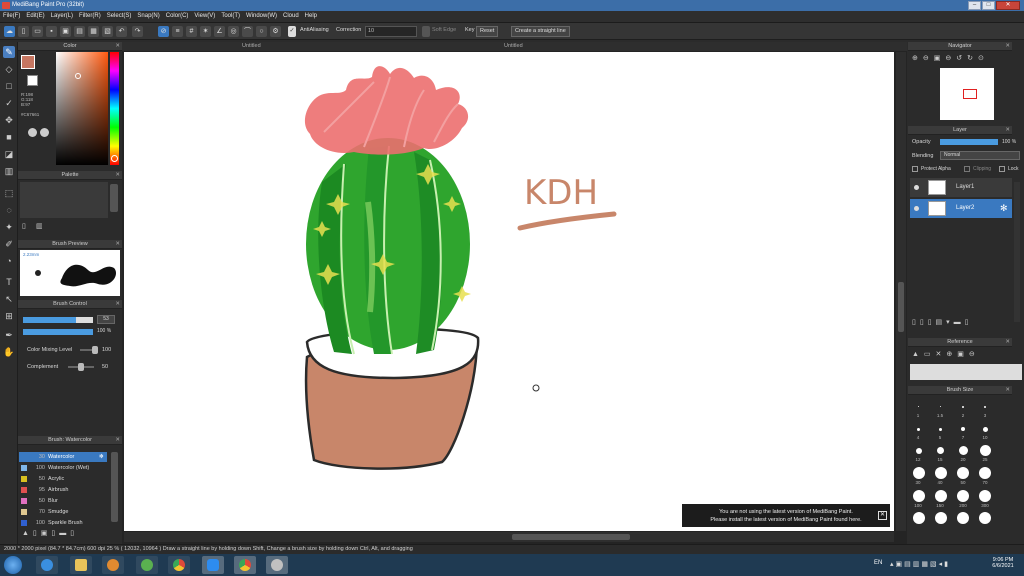 This screenshot has height=576, width=1024. I want to click on correction-select: 10, so click(391, 31).